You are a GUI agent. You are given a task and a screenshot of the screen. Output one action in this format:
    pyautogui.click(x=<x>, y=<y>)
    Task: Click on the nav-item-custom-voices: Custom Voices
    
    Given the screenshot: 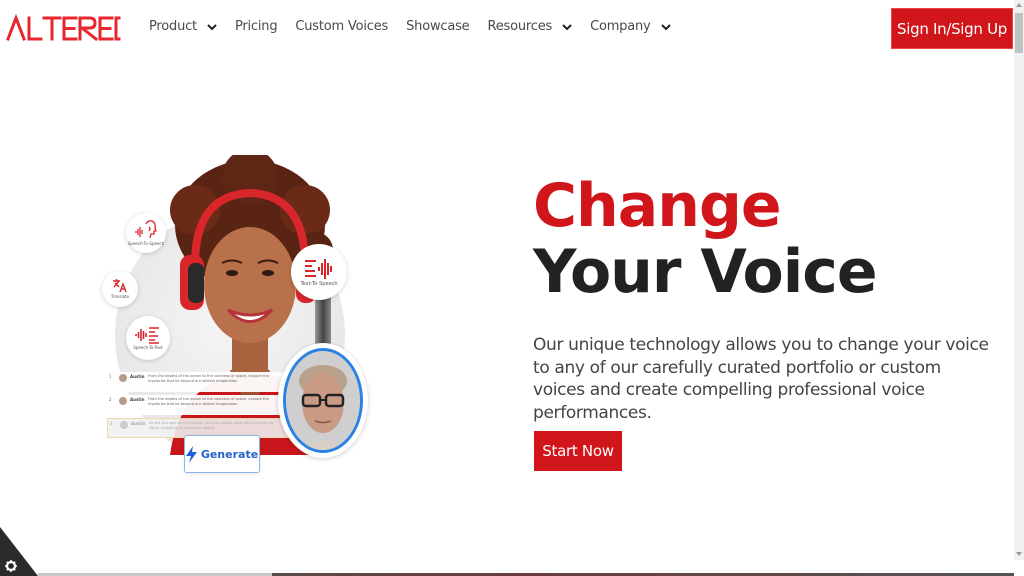 What is the action you would take?
    pyautogui.click(x=341, y=26)
    